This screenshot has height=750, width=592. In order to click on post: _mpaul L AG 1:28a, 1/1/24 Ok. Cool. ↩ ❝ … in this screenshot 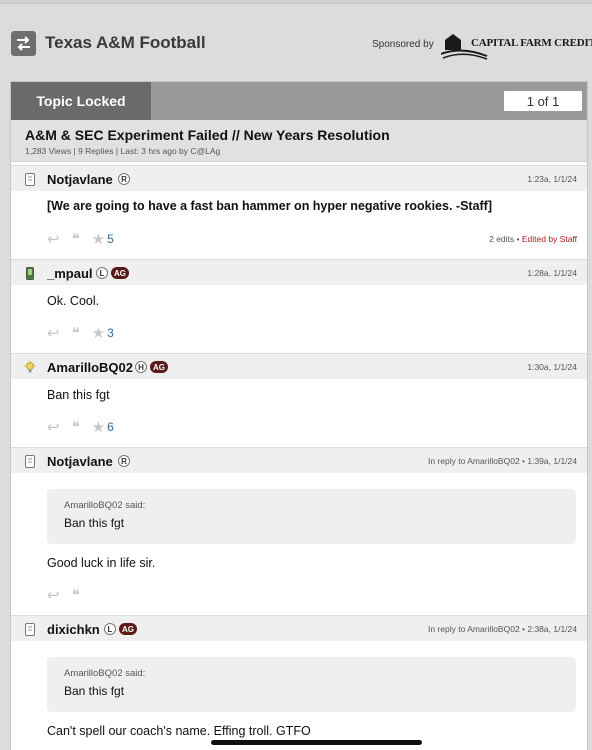, I will do `click(299, 306)`.